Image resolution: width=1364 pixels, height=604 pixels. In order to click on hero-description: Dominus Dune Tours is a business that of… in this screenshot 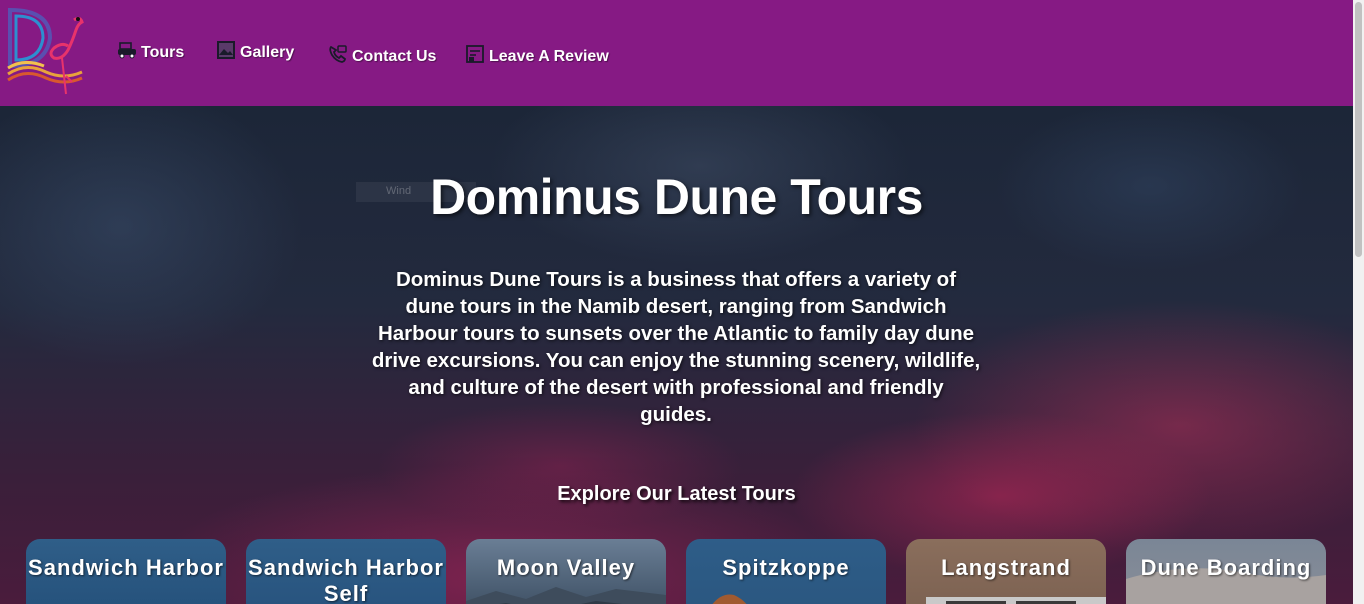, I will do `click(676, 347)`.